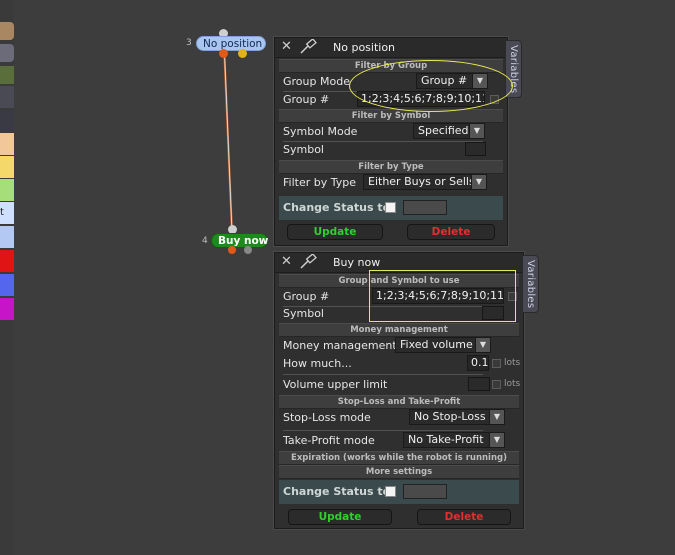 This screenshot has width=675, height=555. Describe the element at coordinates (391, 116) in the screenshot. I see `section-filter-by-symbol: Filter by Symbol` at that location.